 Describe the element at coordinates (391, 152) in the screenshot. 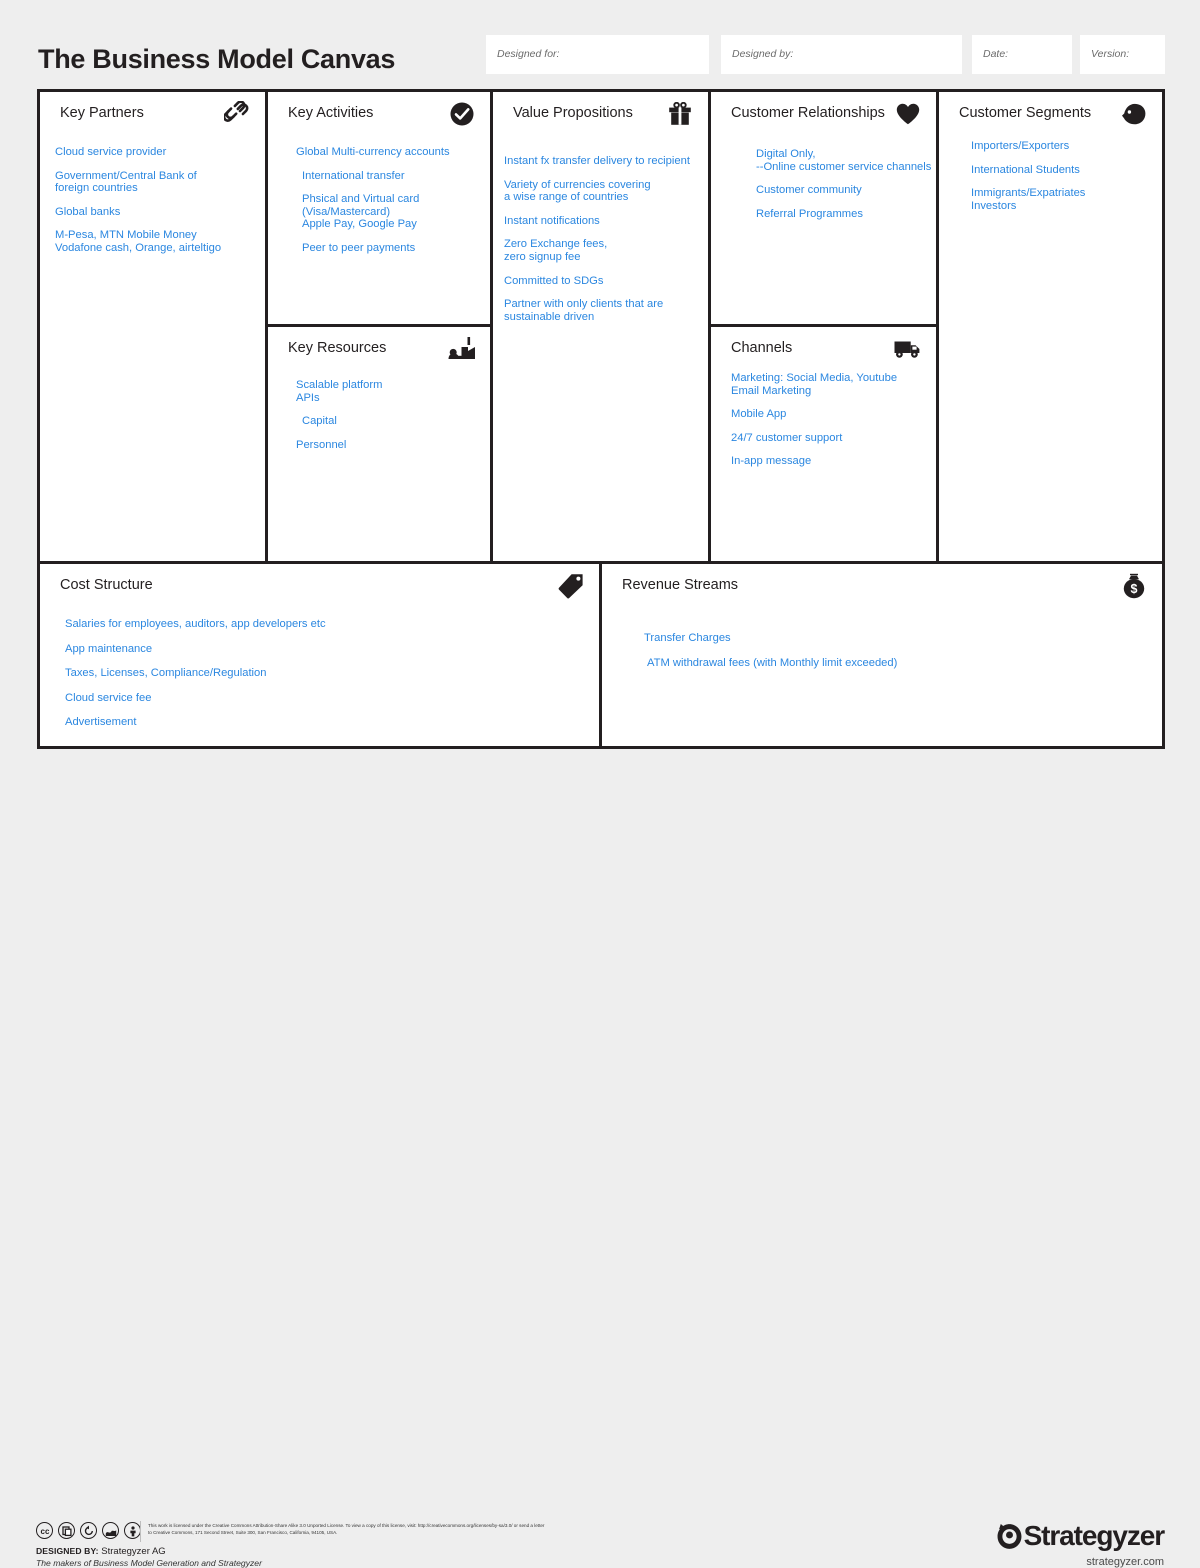

I see `note-item: Global Multi-currency accounts` at that location.